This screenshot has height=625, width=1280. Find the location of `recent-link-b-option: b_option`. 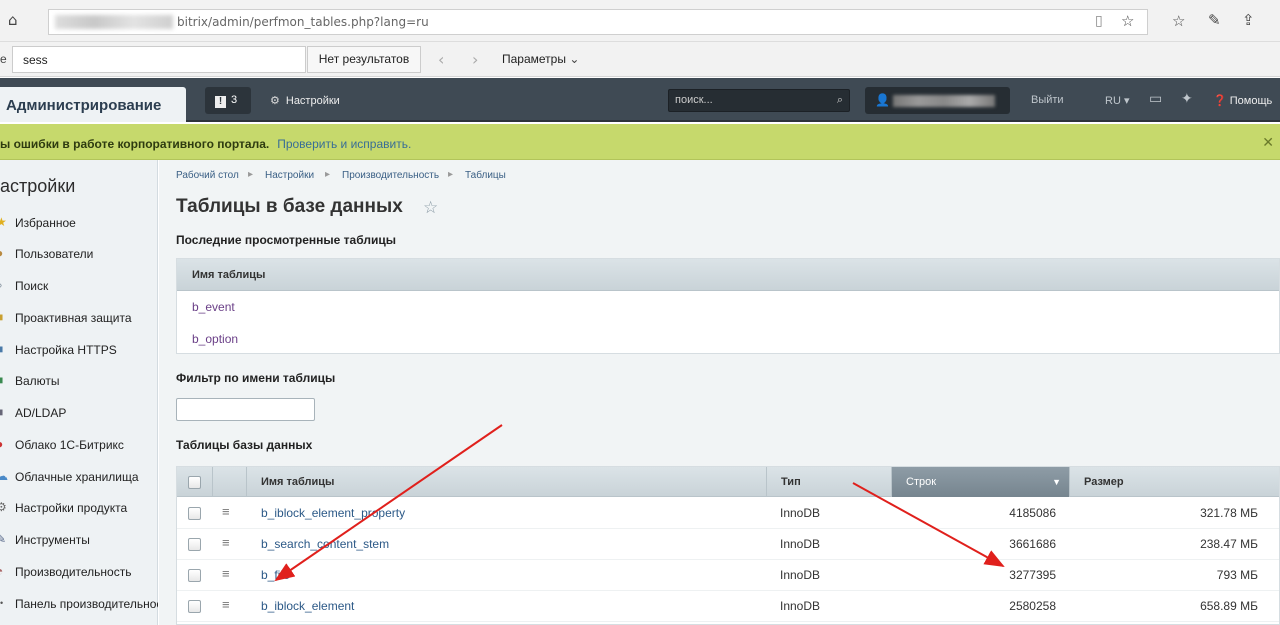

recent-link-b-option: b_option is located at coordinates (215, 339).